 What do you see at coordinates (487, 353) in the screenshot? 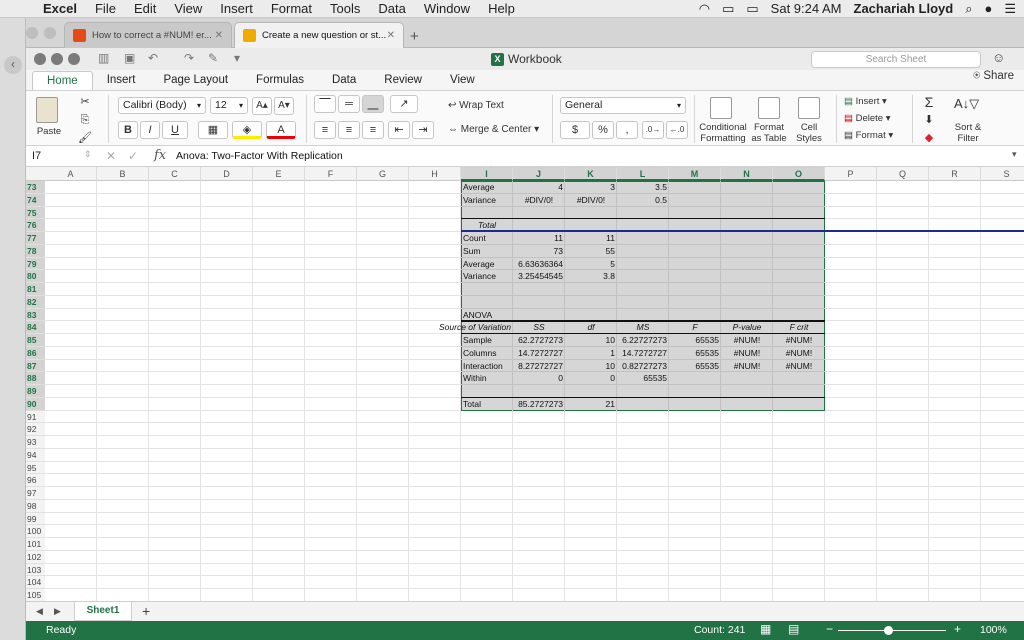
I see `cell-I-13: Columns` at bounding box center [487, 353].